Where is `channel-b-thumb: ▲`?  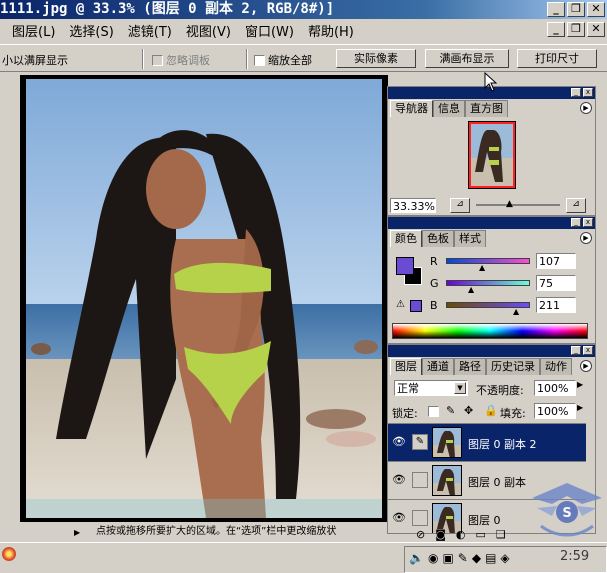 channel-b-thumb: ▲ is located at coordinates (516, 311).